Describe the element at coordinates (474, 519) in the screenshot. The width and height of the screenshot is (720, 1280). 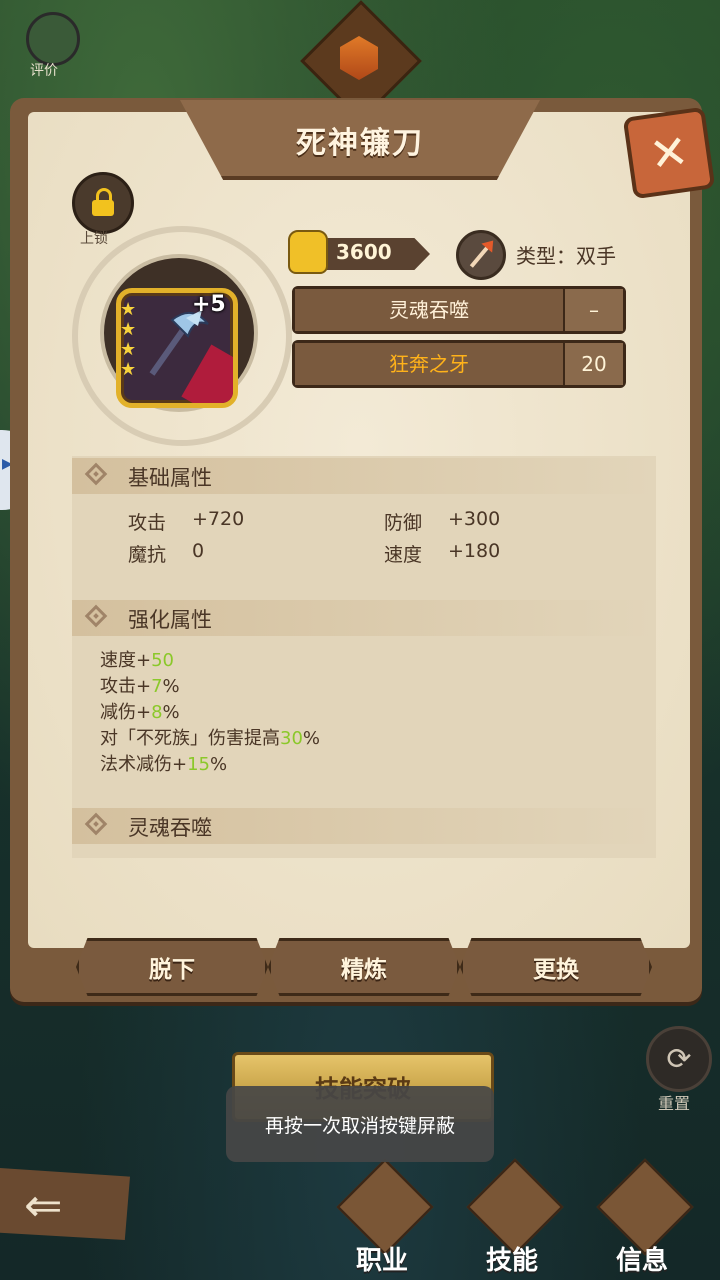
I see `stat-value: +300` at that location.